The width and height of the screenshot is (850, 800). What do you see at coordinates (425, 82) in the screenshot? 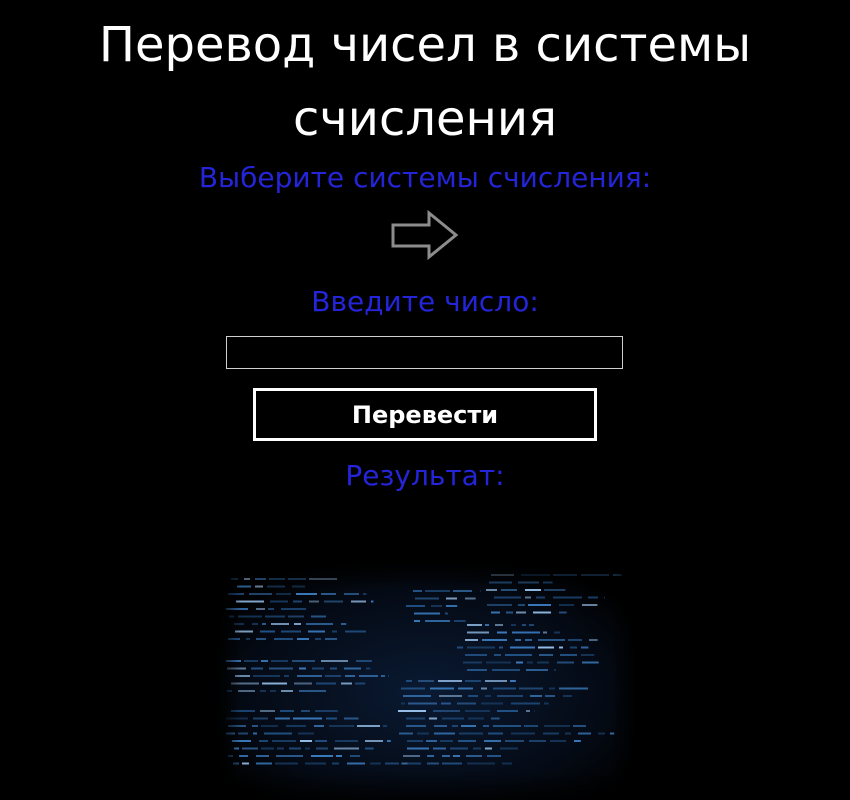
I see `page-title: Перевод чисел в системы счисления` at bounding box center [425, 82].